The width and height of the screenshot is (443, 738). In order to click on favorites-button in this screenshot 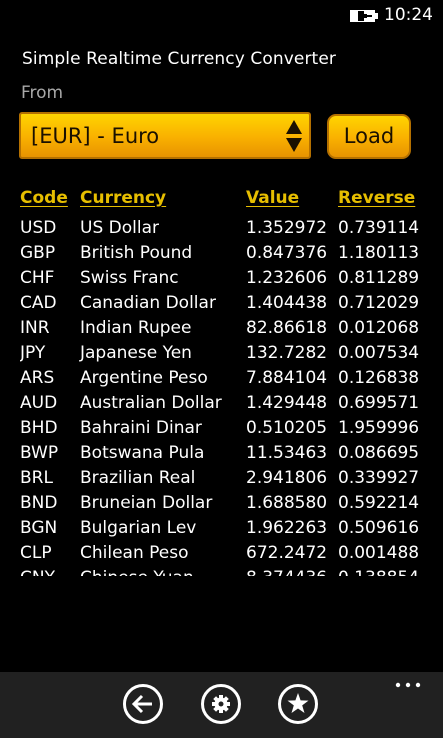, I will do `click(298, 704)`.